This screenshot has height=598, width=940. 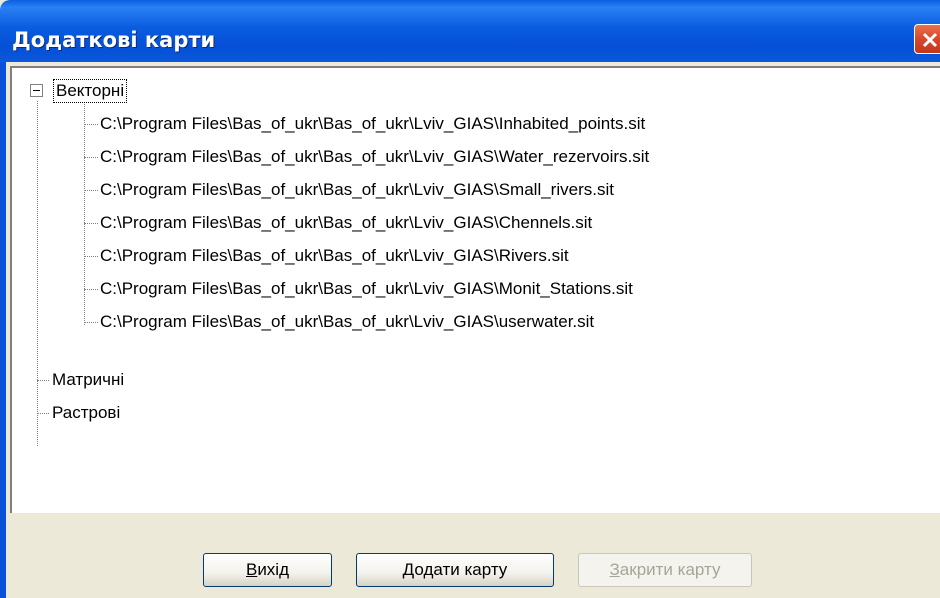 I want to click on add-map-button-hotkey: Д, so click(x=408, y=569).